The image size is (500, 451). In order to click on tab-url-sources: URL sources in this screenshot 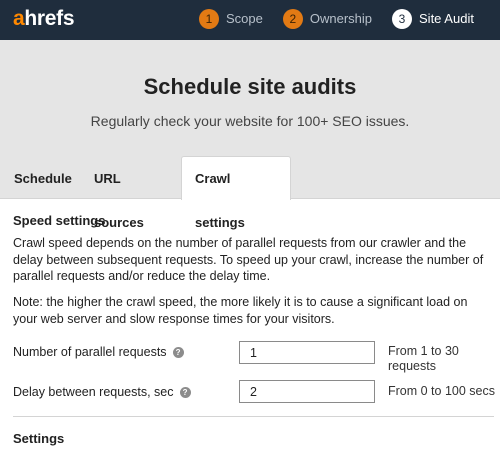, I will do `click(130, 193)`.